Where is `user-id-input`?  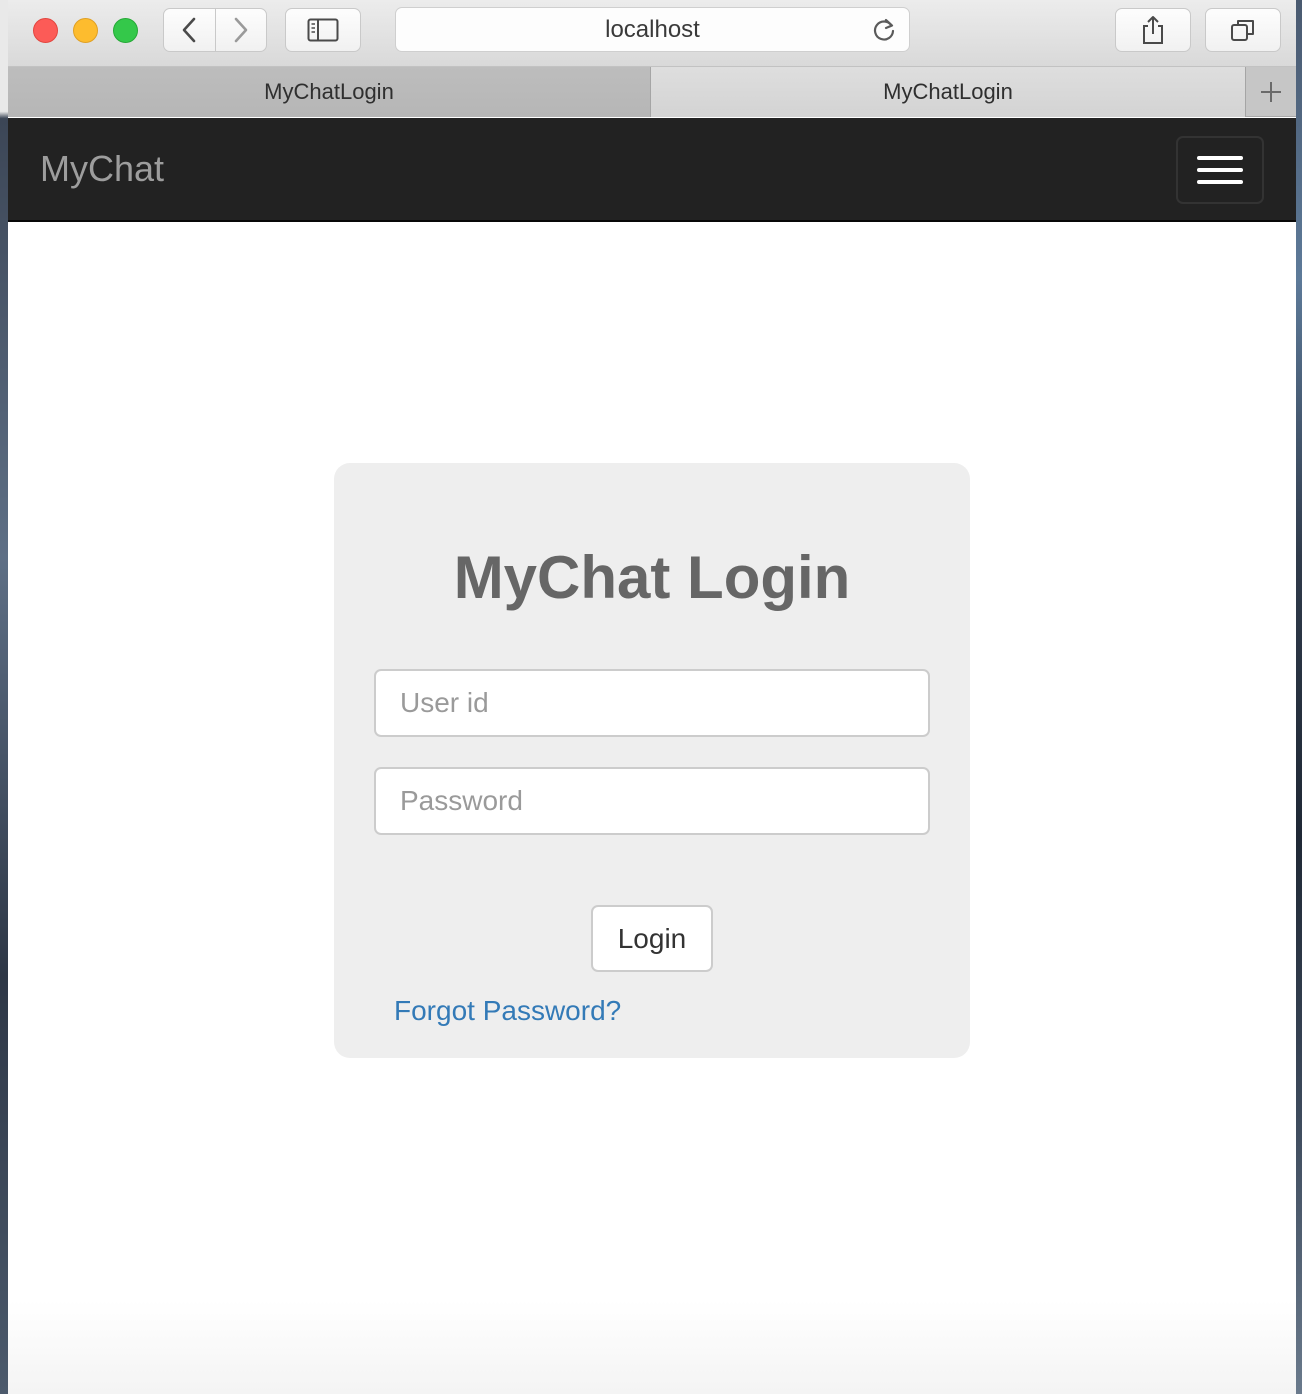
user-id-input is located at coordinates (652, 703).